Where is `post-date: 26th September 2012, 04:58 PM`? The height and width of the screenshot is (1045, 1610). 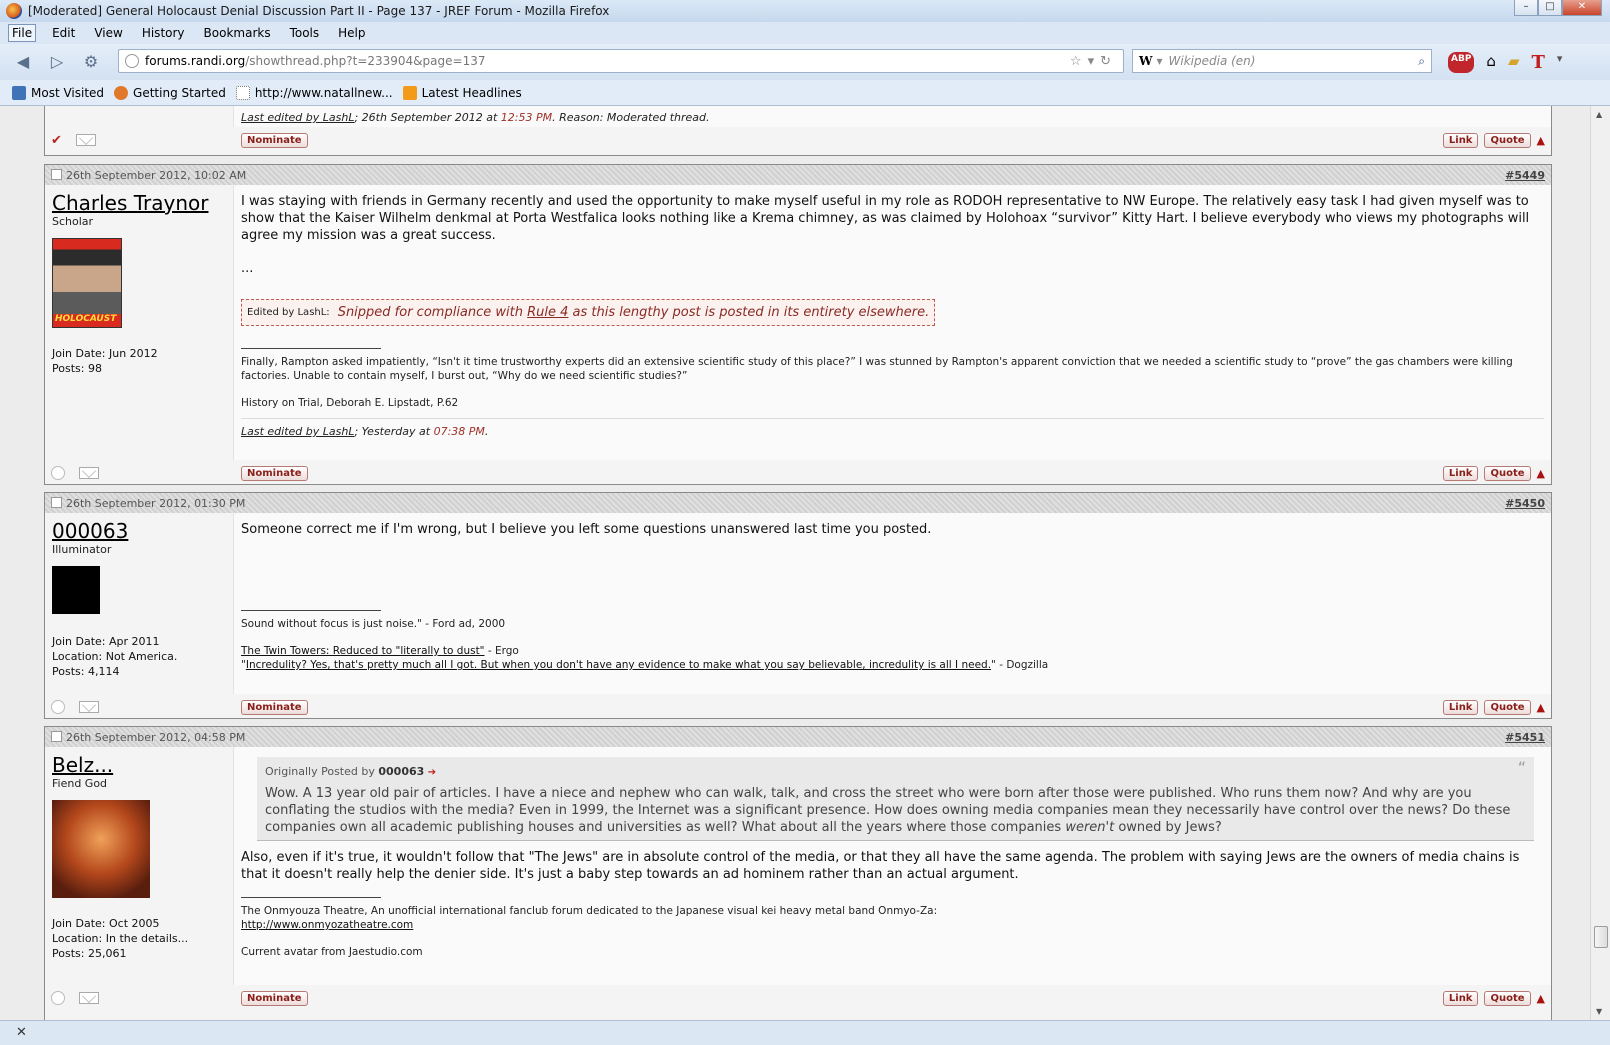
post-date: 26th September 2012, 04:58 PM is located at coordinates (148, 737).